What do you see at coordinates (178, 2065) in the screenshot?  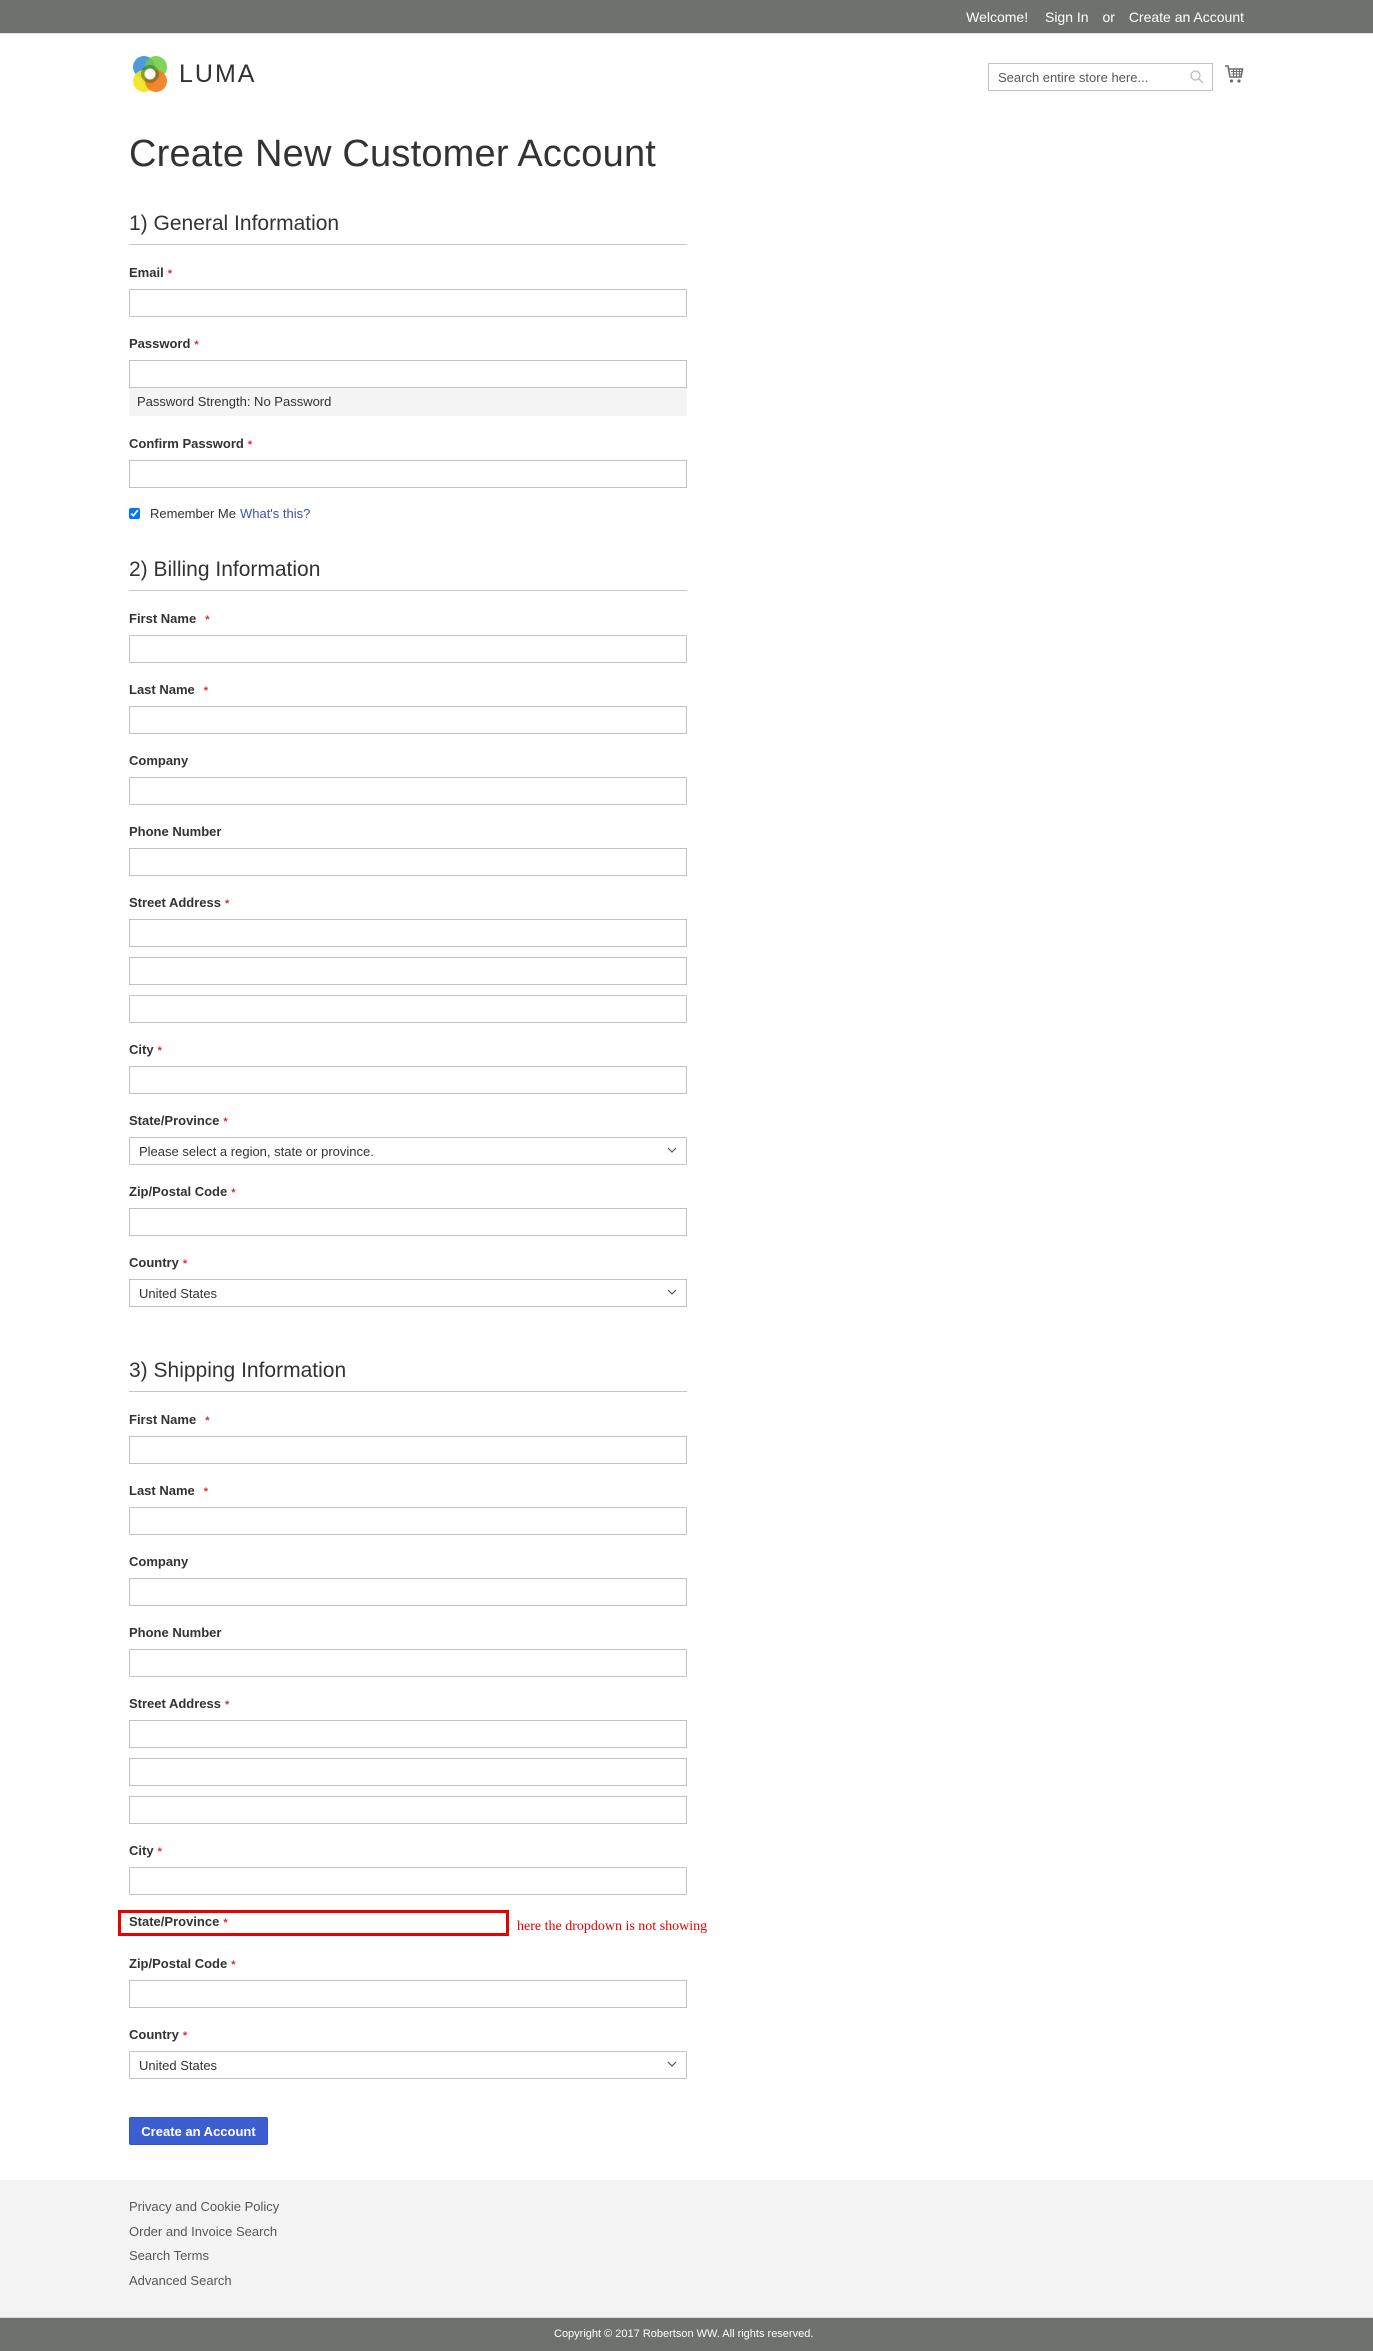 I see `shipping-country-selected: United States` at bounding box center [178, 2065].